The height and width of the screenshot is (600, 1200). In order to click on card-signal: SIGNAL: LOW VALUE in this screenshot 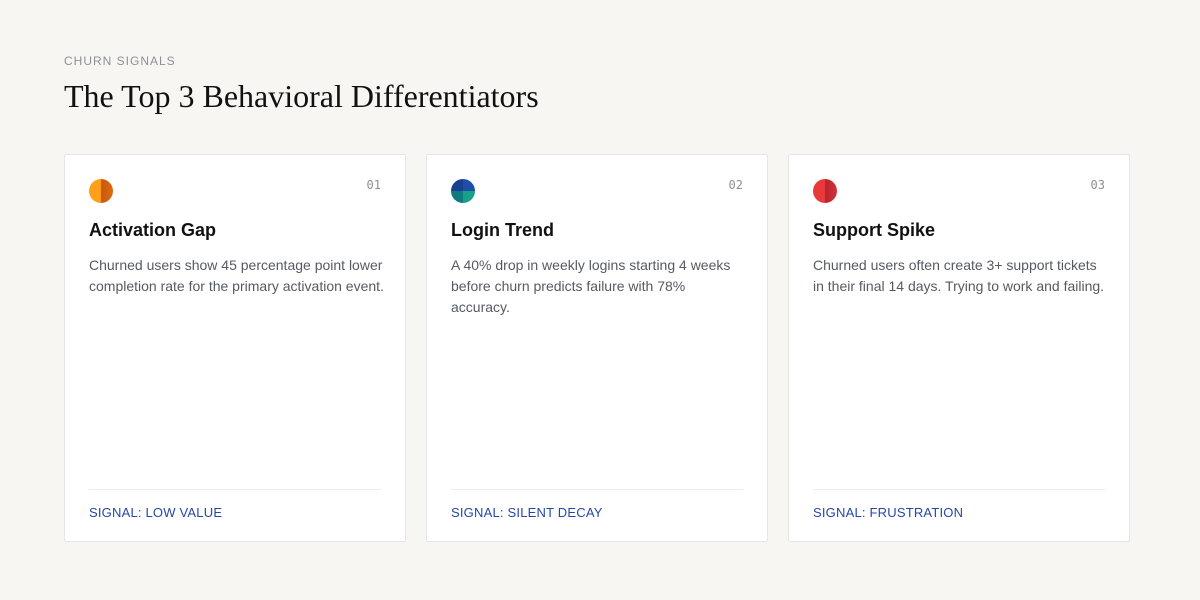, I will do `click(156, 512)`.